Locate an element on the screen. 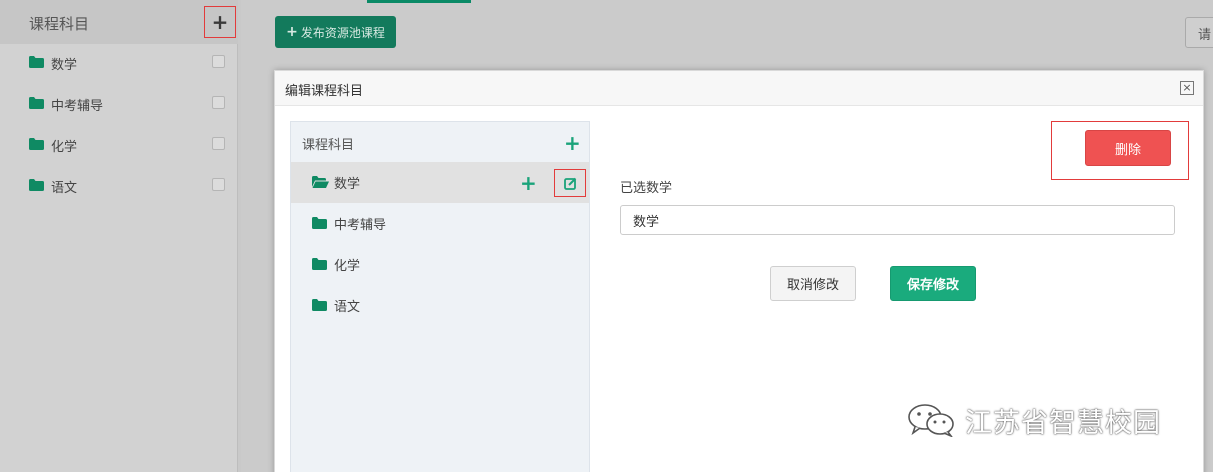 This screenshot has width=1213, height=472. modal-title: 编辑课程科目 is located at coordinates (324, 91).